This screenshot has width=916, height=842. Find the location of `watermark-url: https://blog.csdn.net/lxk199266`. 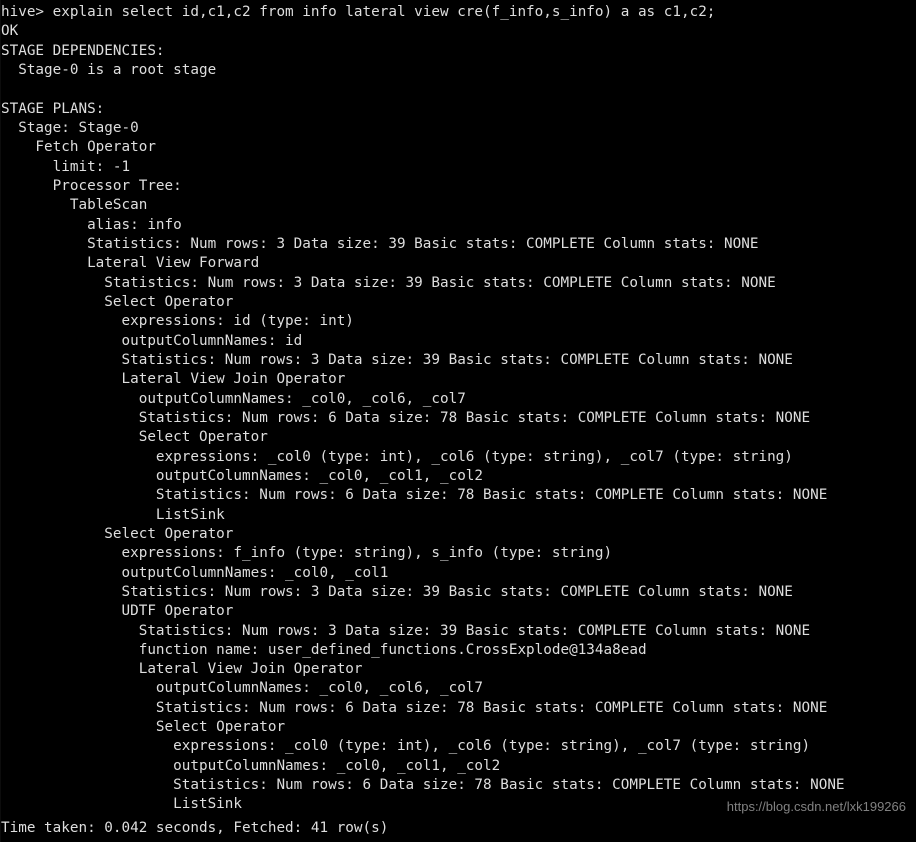

watermark-url: https://blog.csdn.net/lxk199266 is located at coordinates (816, 806).